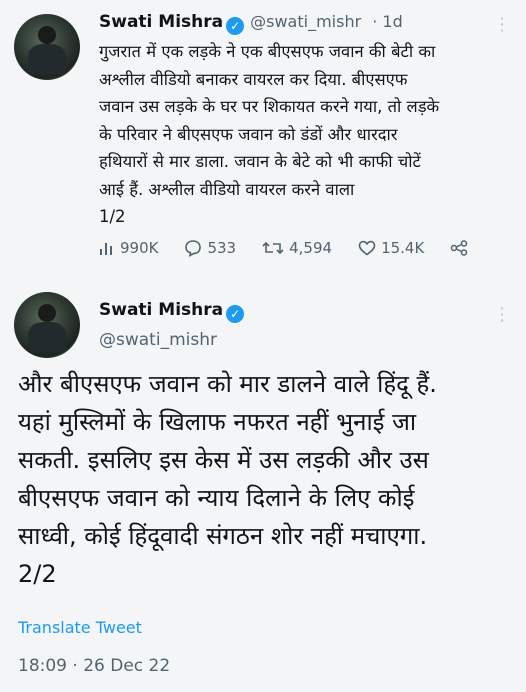  What do you see at coordinates (387, 21) in the screenshot?
I see `tweet-time: · 1d` at bounding box center [387, 21].